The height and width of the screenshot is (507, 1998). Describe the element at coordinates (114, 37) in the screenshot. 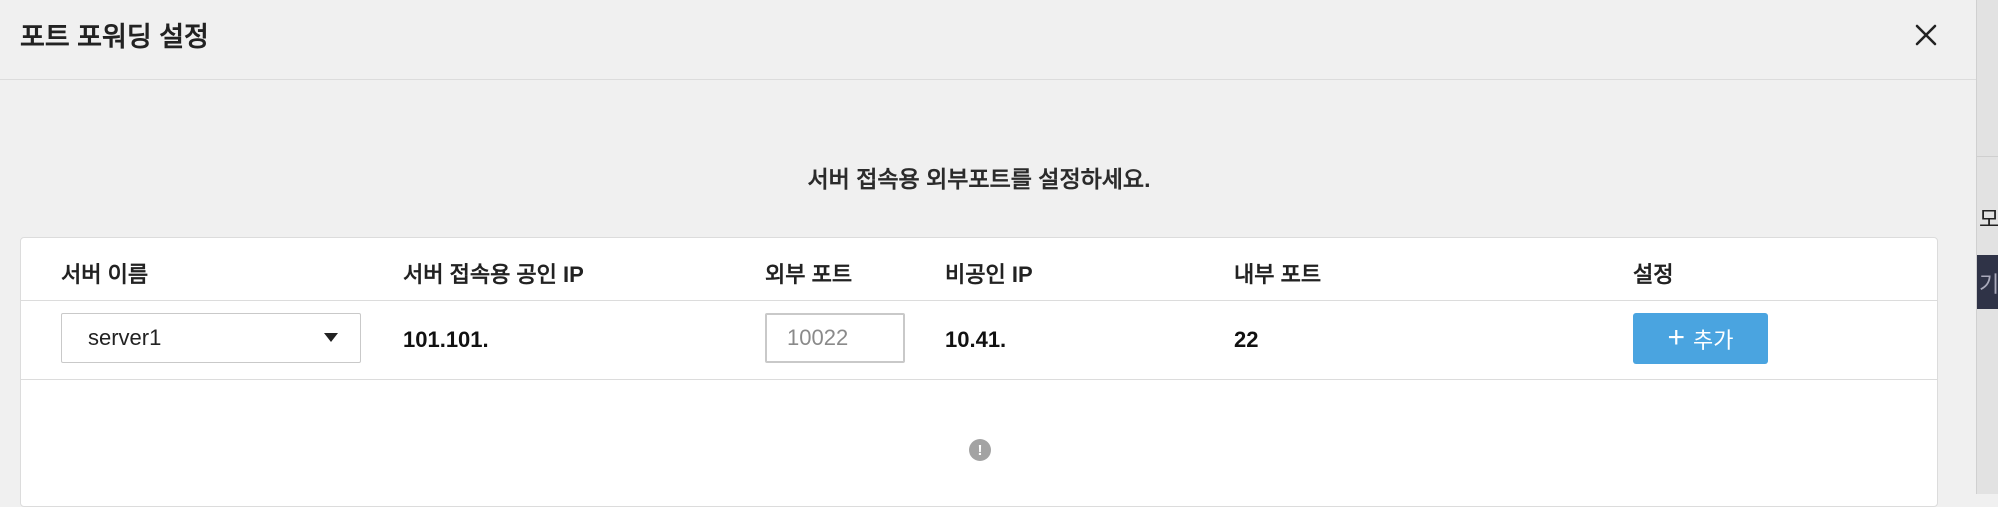

I see `dialog-title: 포트 포워딩 설정` at that location.